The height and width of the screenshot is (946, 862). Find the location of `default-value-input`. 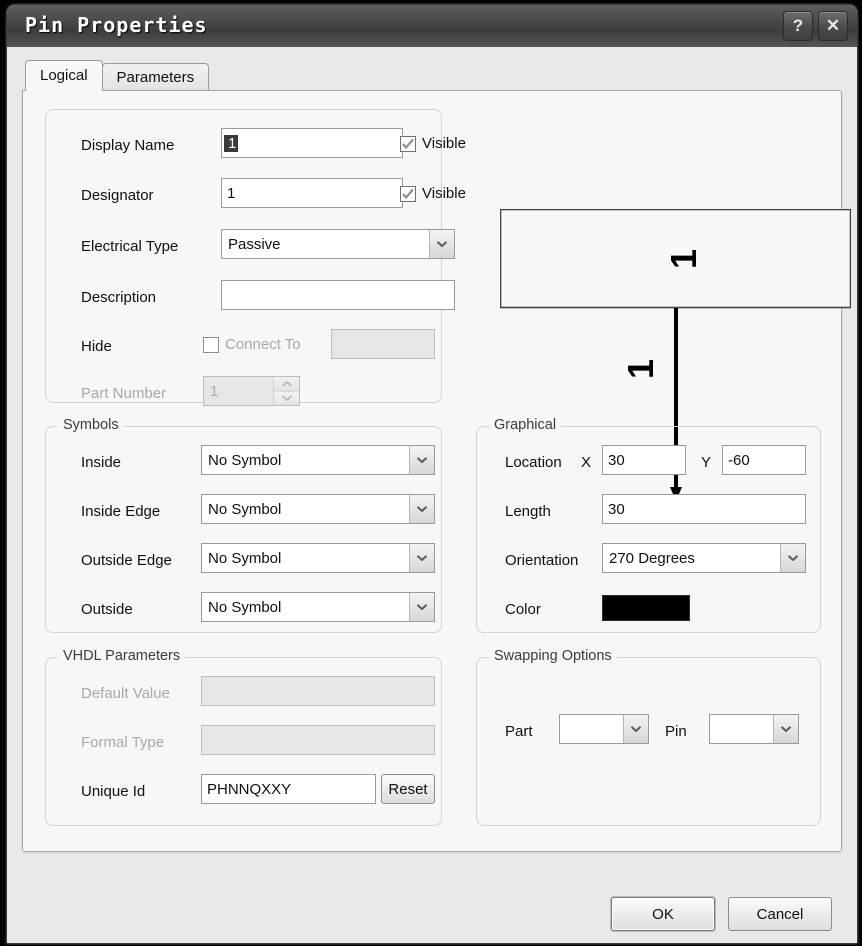

default-value-input is located at coordinates (318, 691).